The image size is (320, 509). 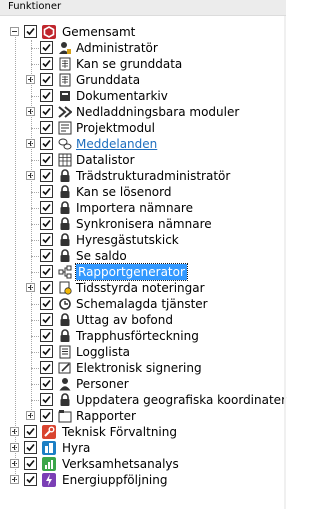 I want to click on tree-item-16: Schemalagda tjänster, so click(x=143, y=304).